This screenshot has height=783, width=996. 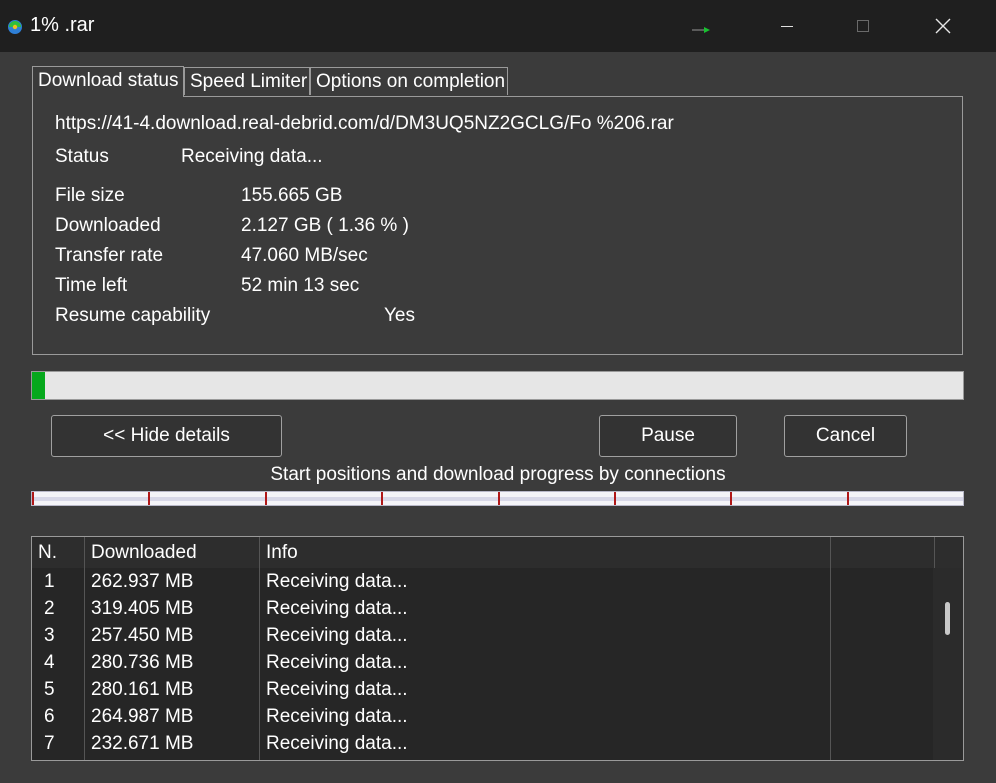 What do you see at coordinates (325, 225) in the screenshot?
I see `downloaded-value: 2.127 GB ( 1.36 % )` at bounding box center [325, 225].